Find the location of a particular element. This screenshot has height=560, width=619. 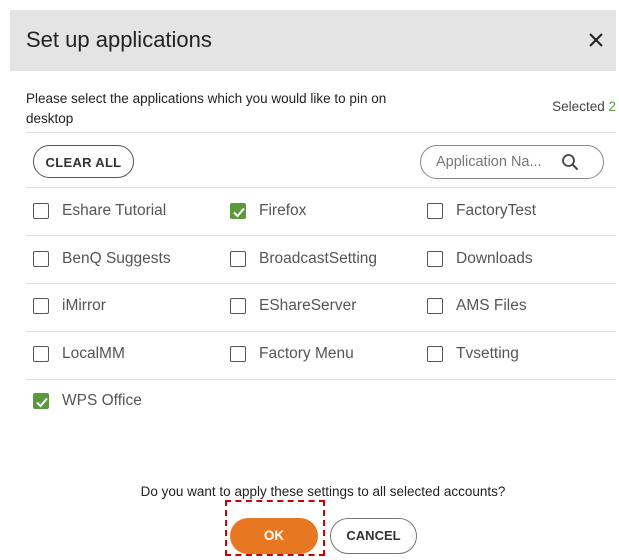

search-box is located at coordinates (512, 162).